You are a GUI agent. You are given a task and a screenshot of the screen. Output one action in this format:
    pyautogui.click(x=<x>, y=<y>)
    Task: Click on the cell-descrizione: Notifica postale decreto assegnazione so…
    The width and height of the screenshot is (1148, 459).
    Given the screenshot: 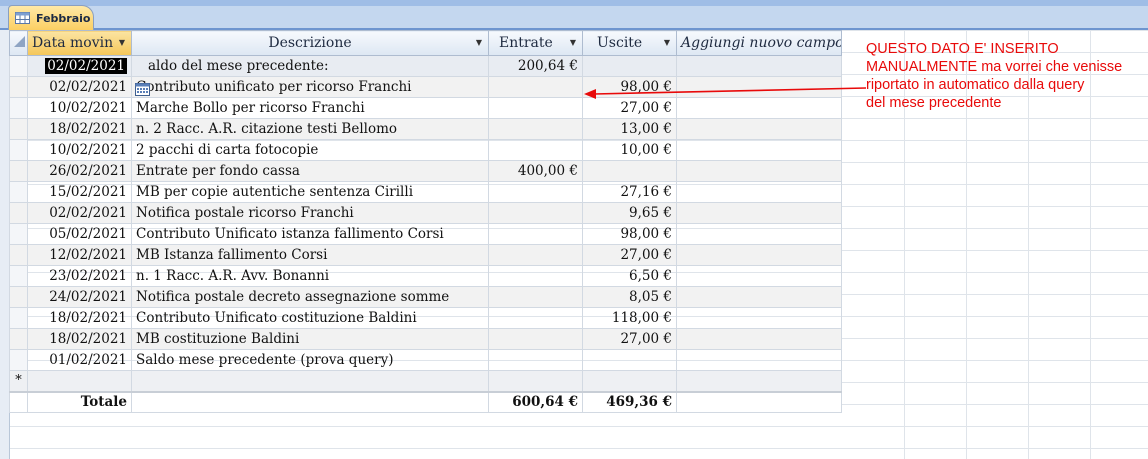 What is the action you would take?
    pyautogui.click(x=310, y=297)
    